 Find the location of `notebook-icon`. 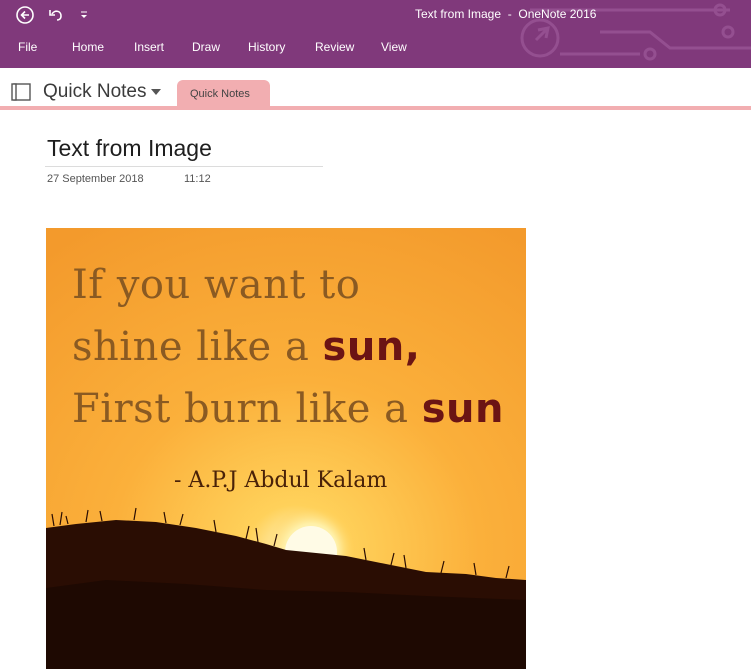

notebook-icon is located at coordinates (21, 92).